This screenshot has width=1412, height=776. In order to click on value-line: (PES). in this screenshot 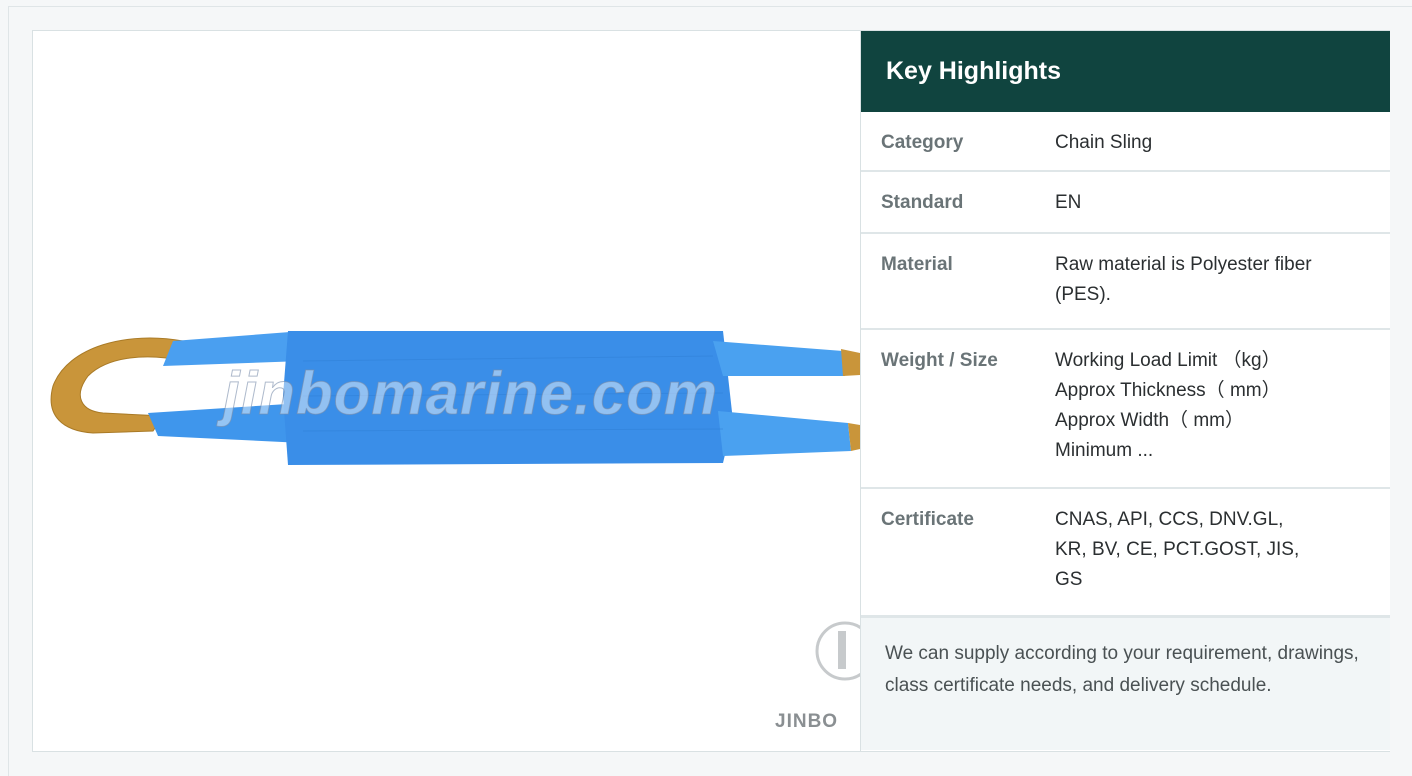, I will do `click(1083, 294)`.